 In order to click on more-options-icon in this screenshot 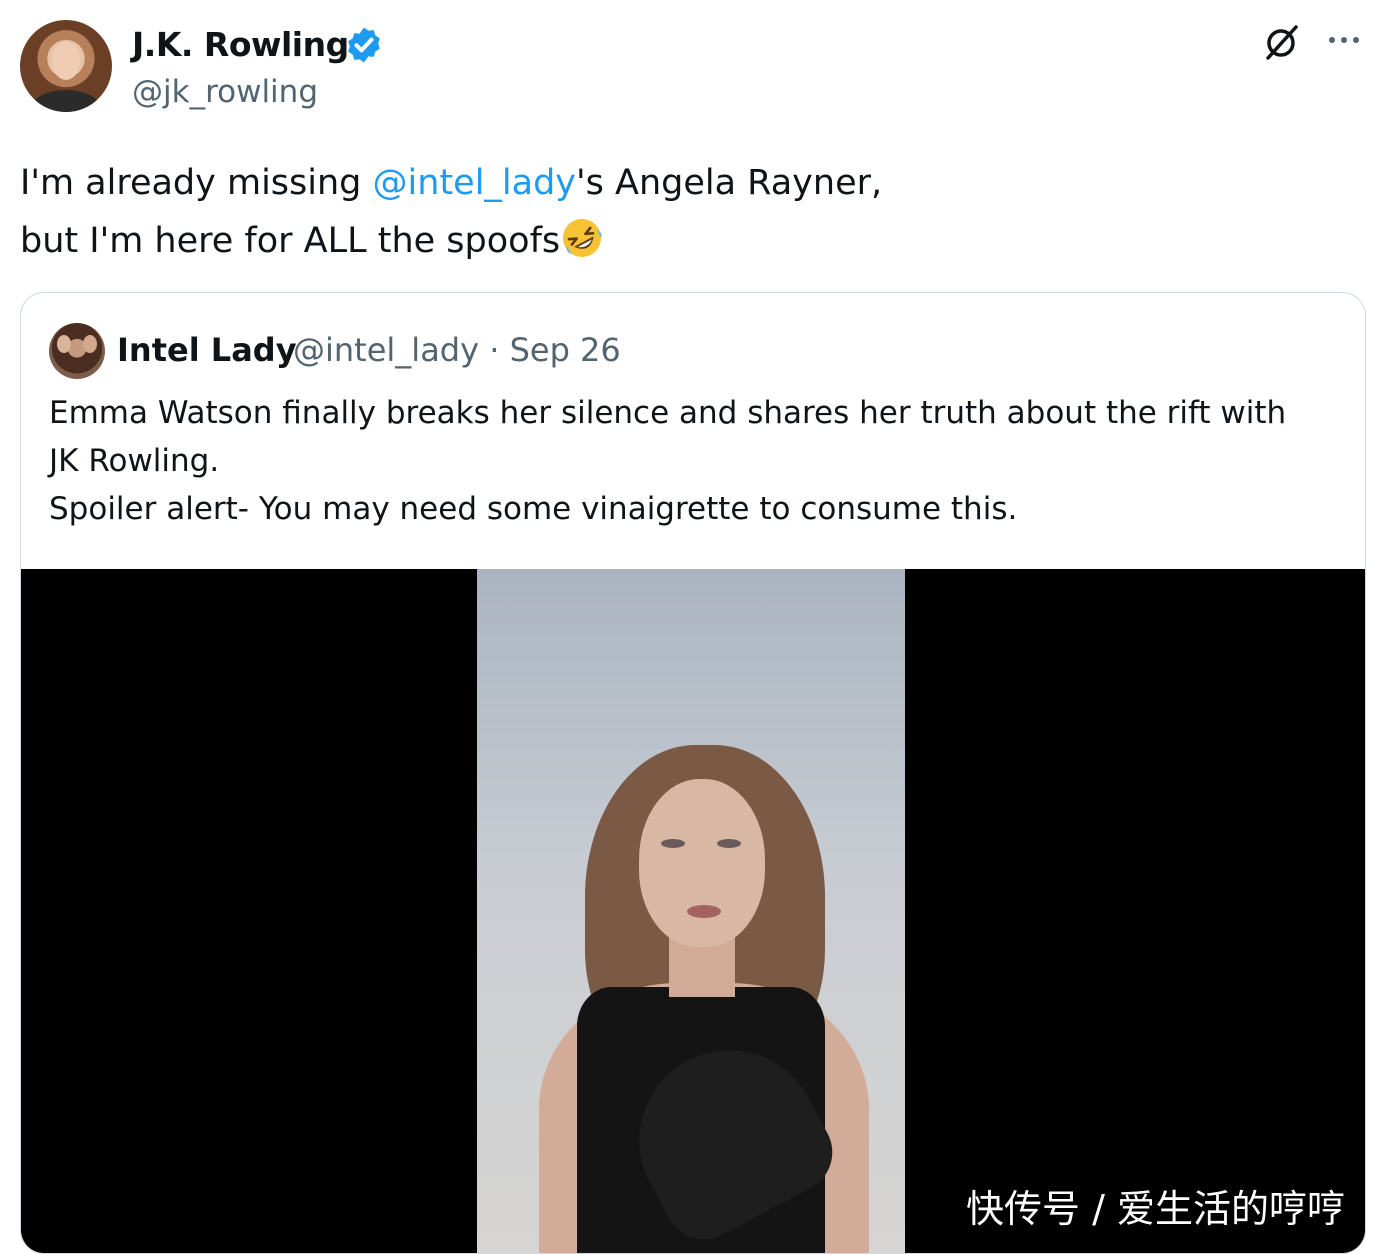, I will do `click(1344, 40)`.